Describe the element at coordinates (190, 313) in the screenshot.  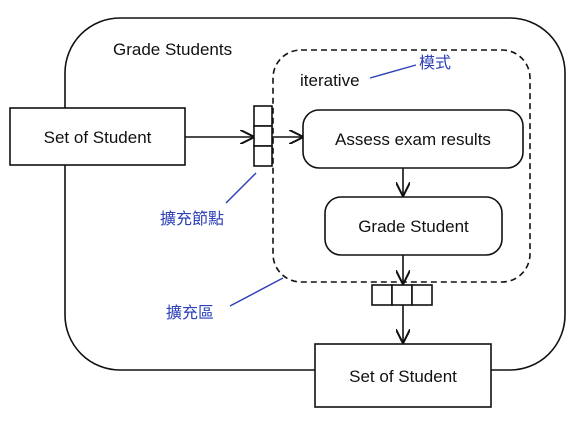
I see `annotation-expansion-region: 擴充區` at that location.